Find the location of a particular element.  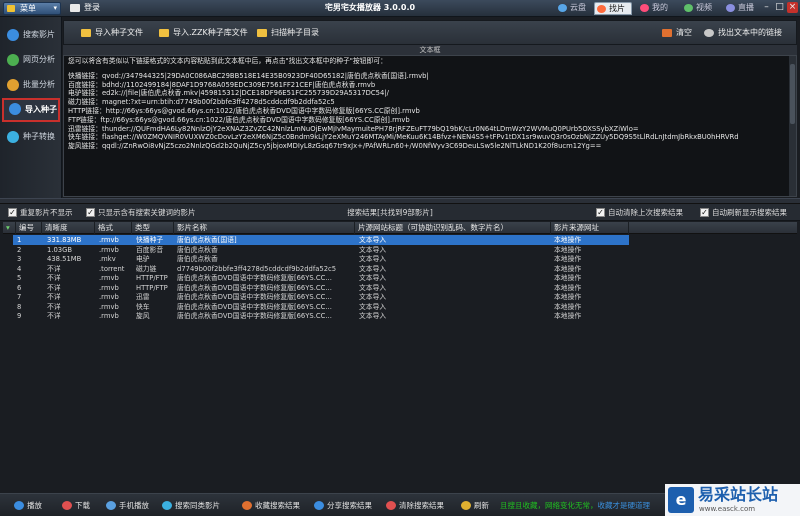

tab-live: 直播 is located at coordinates (739, 8).